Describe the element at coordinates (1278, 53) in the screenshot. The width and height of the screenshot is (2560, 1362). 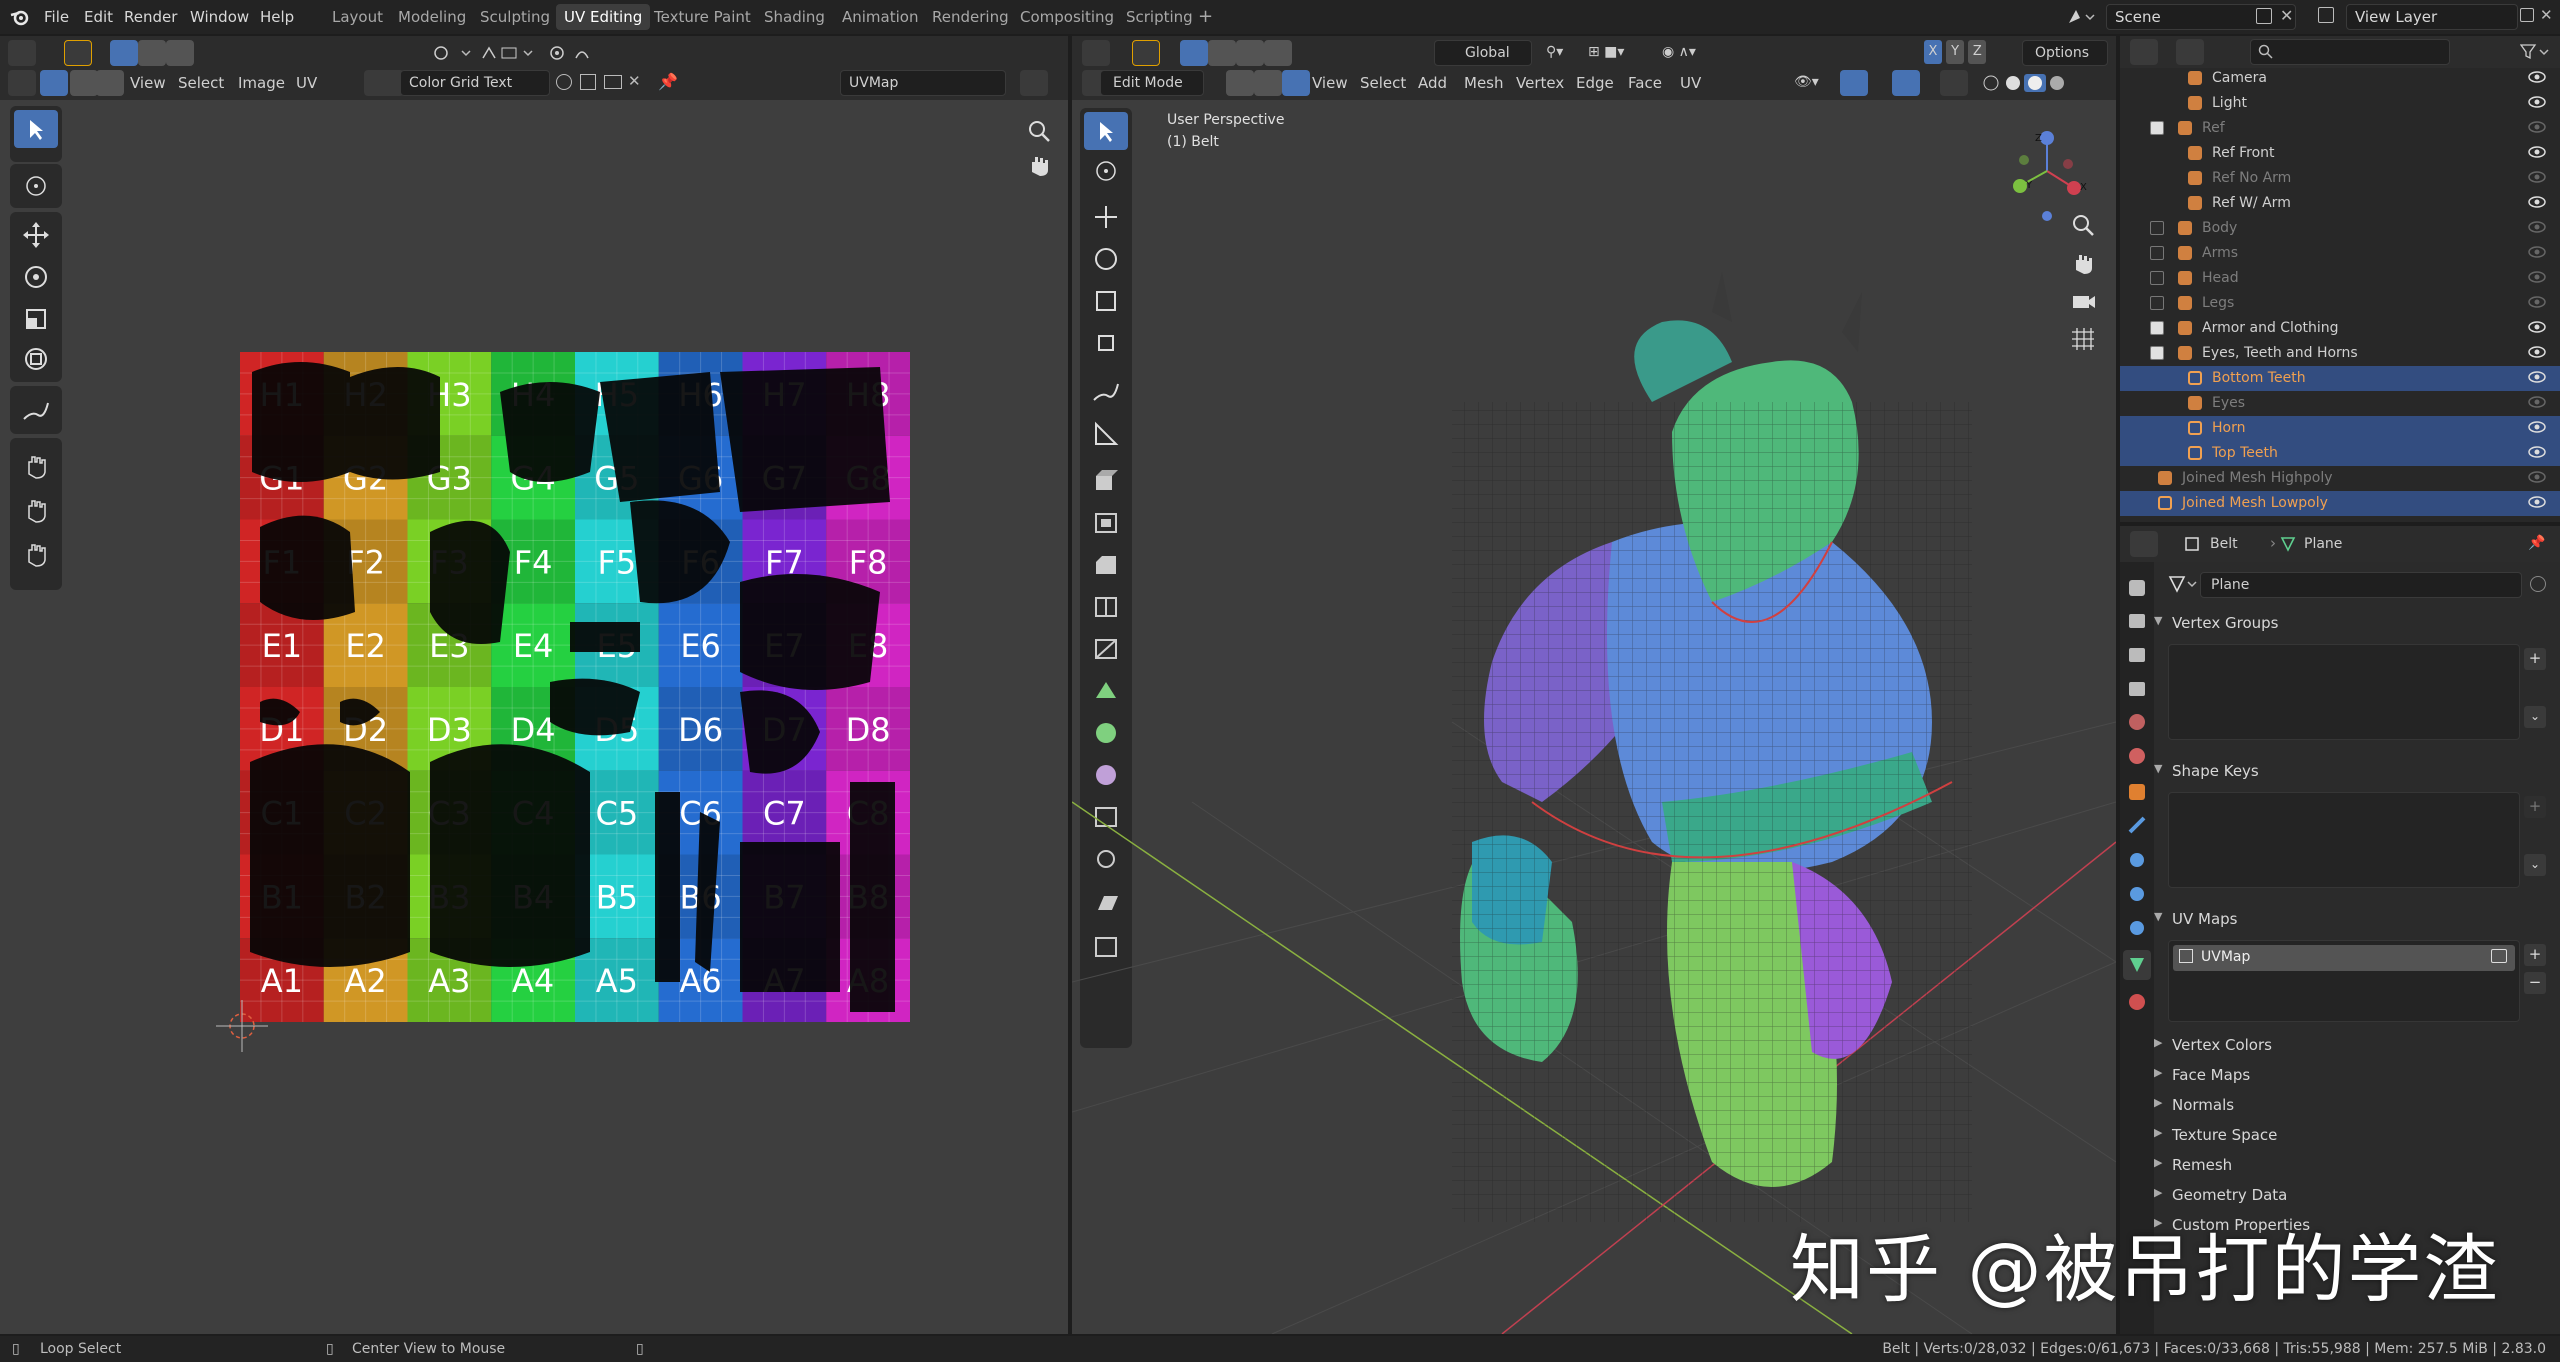
I see `viewport-mode-invert-icon` at that location.